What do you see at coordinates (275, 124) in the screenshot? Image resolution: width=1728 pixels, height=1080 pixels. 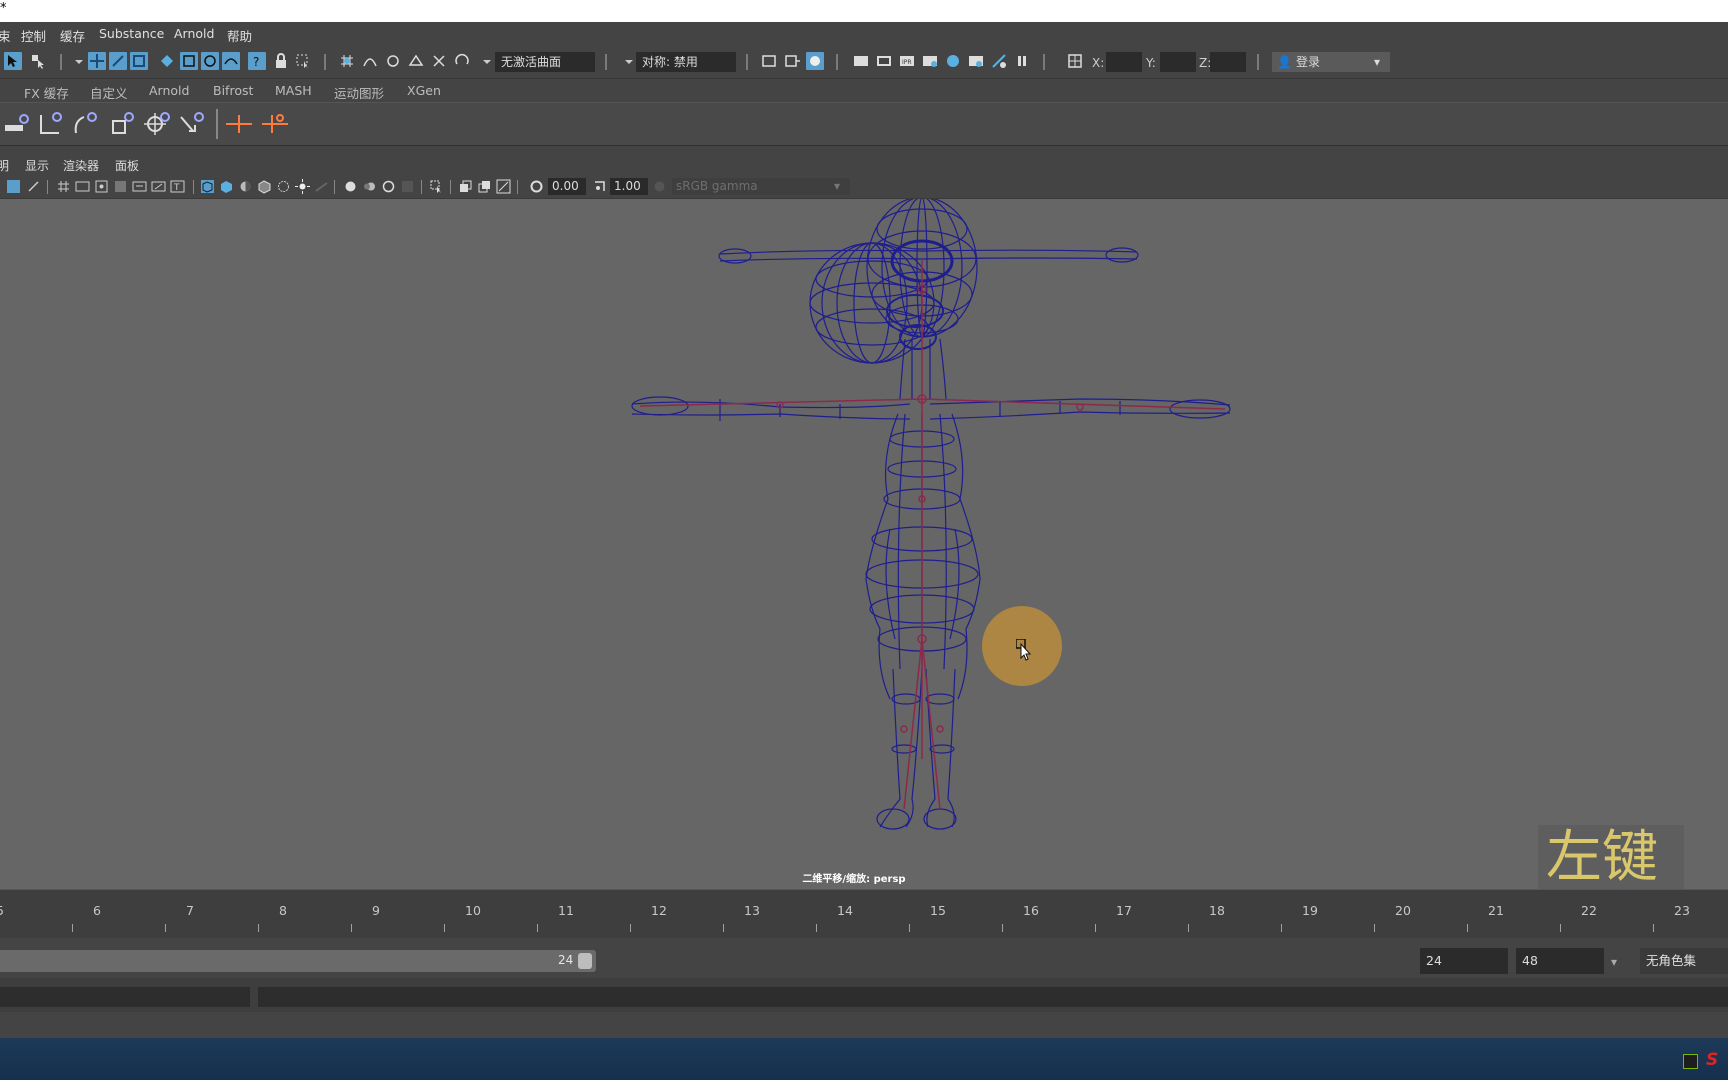 I see `split-joint-icon` at bounding box center [275, 124].